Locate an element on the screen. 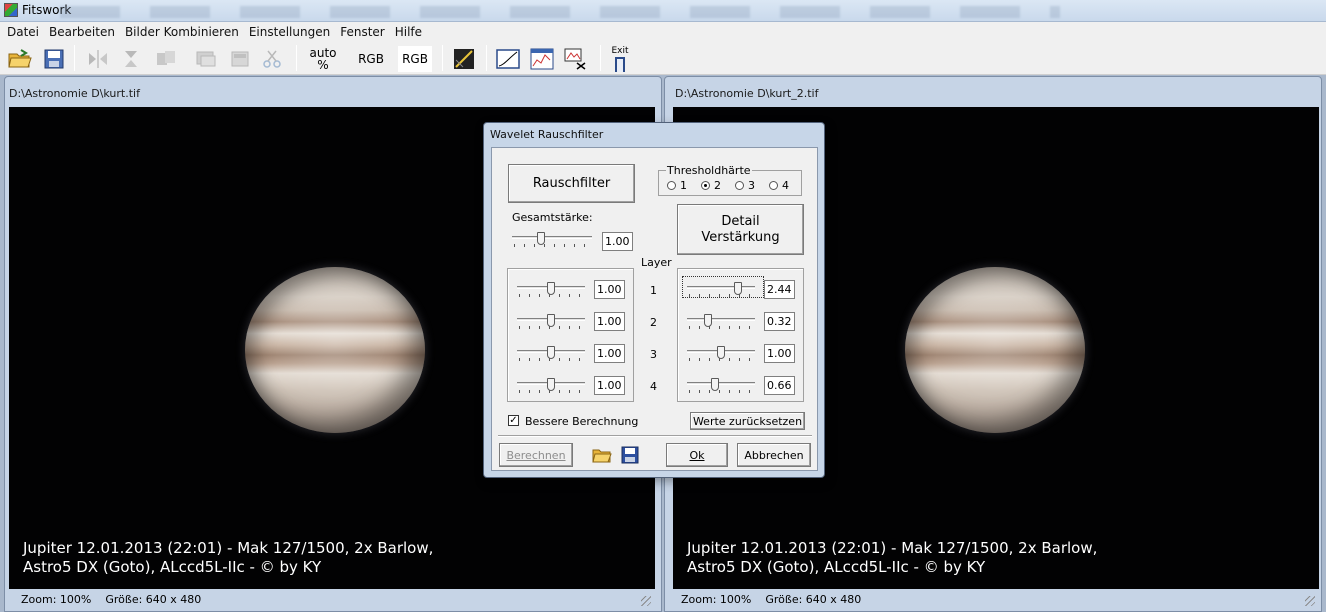  save-button is located at coordinates (54, 59).